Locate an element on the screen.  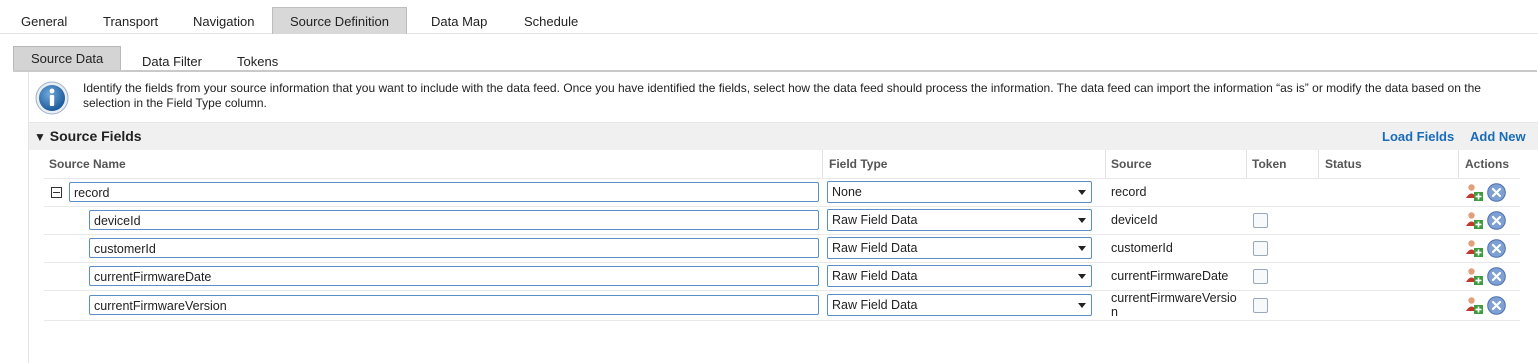
tab-tokens: Tokens is located at coordinates (257, 57).